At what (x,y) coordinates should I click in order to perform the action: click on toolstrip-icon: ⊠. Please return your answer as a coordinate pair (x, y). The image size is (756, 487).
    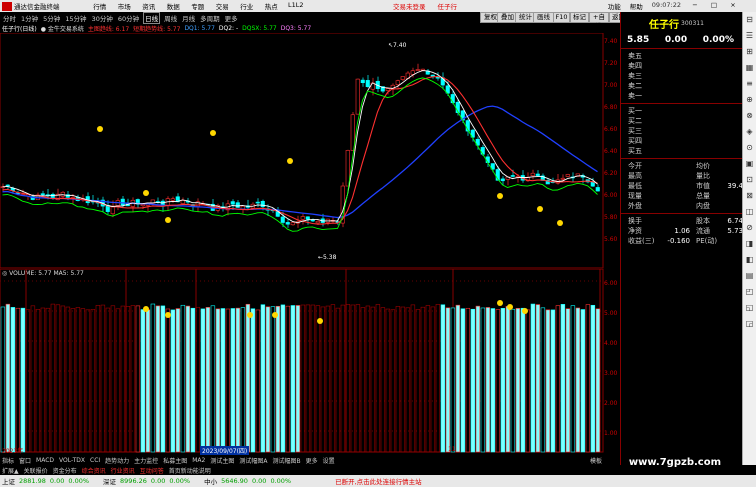
    Looking at the image, I should click on (749, 196).